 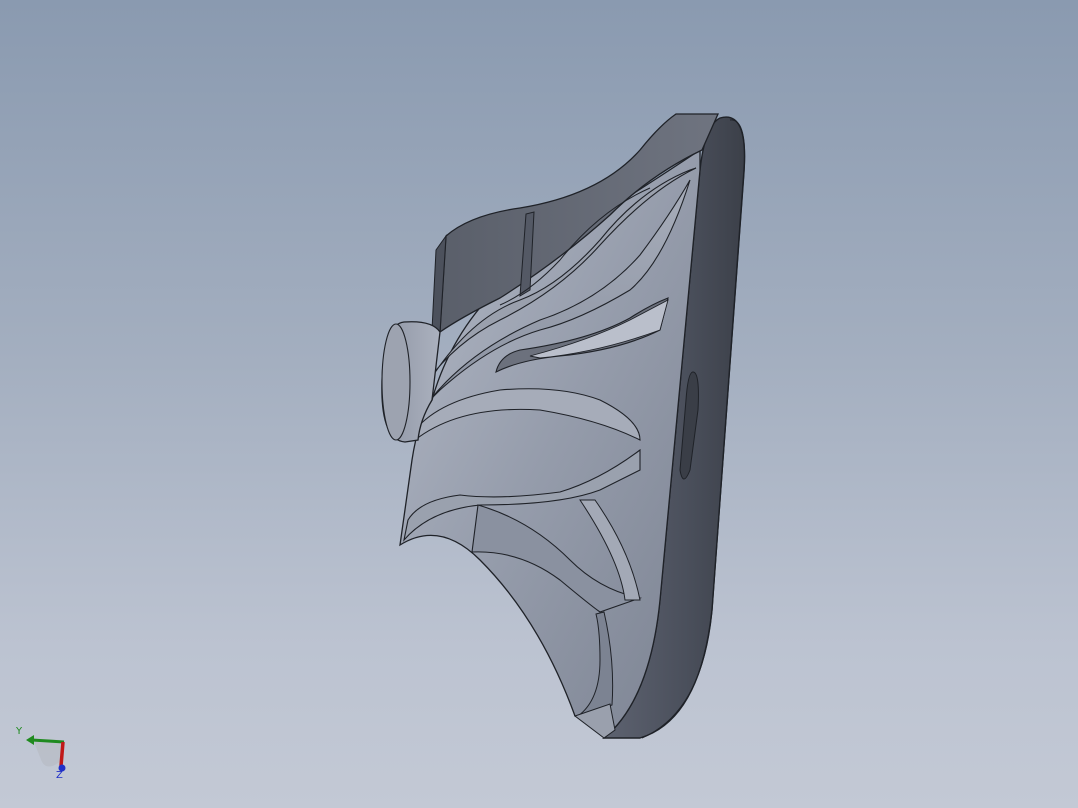 What do you see at coordinates (30, 740) in the screenshot?
I see `y-axis-arrow` at bounding box center [30, 740].